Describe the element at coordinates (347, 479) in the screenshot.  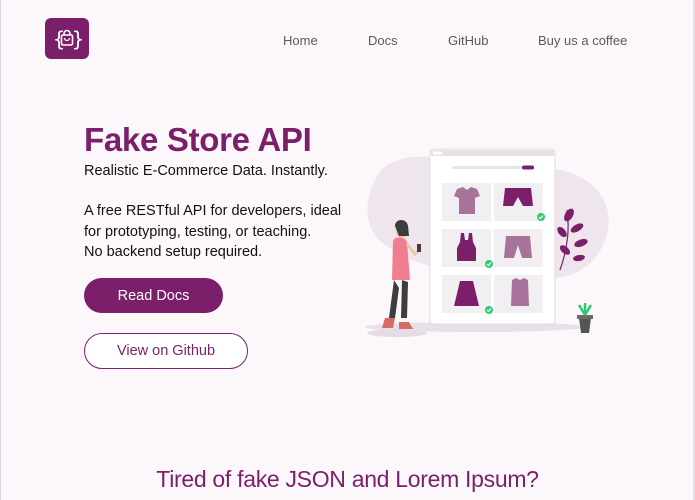
I see `section-title: Tired of fake JSON and Lorem Ipsum?` at that location.